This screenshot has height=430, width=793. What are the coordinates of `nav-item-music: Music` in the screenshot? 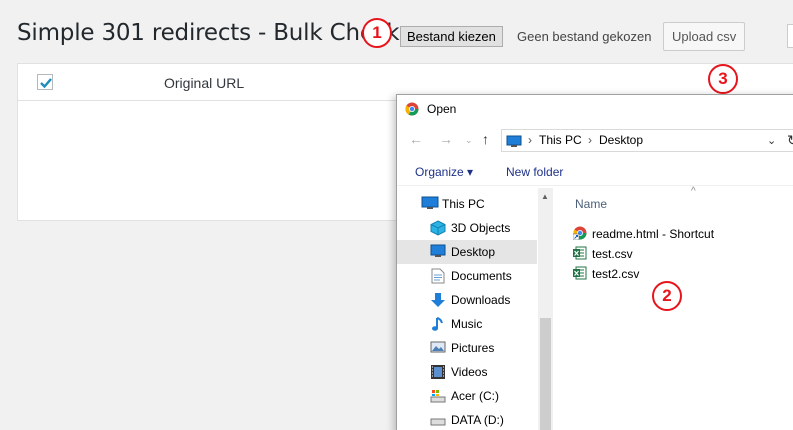 It's located at (467, 324).